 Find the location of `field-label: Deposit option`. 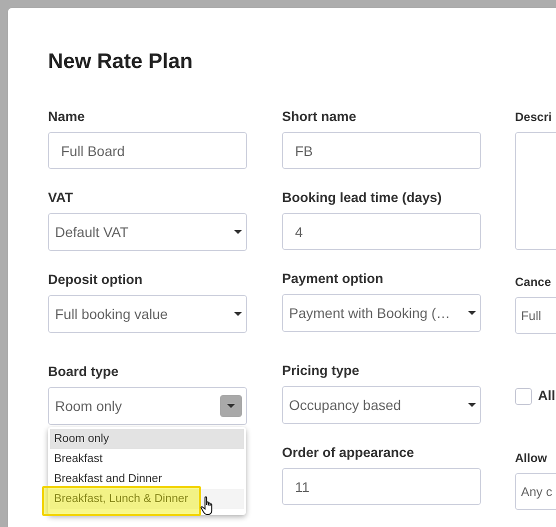

field-label: Deposit option is located at coordinates (96, 280).